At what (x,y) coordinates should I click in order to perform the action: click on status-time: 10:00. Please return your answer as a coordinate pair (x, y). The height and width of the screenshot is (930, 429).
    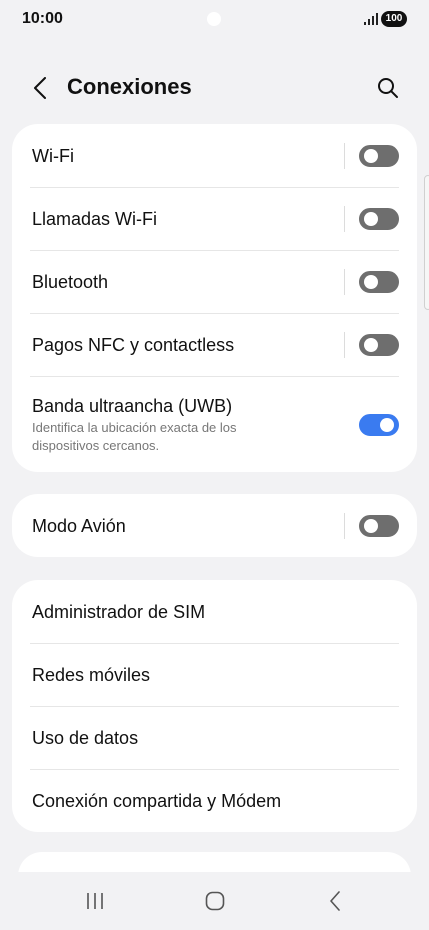
    Looking at the image, I should click on (42, 18).